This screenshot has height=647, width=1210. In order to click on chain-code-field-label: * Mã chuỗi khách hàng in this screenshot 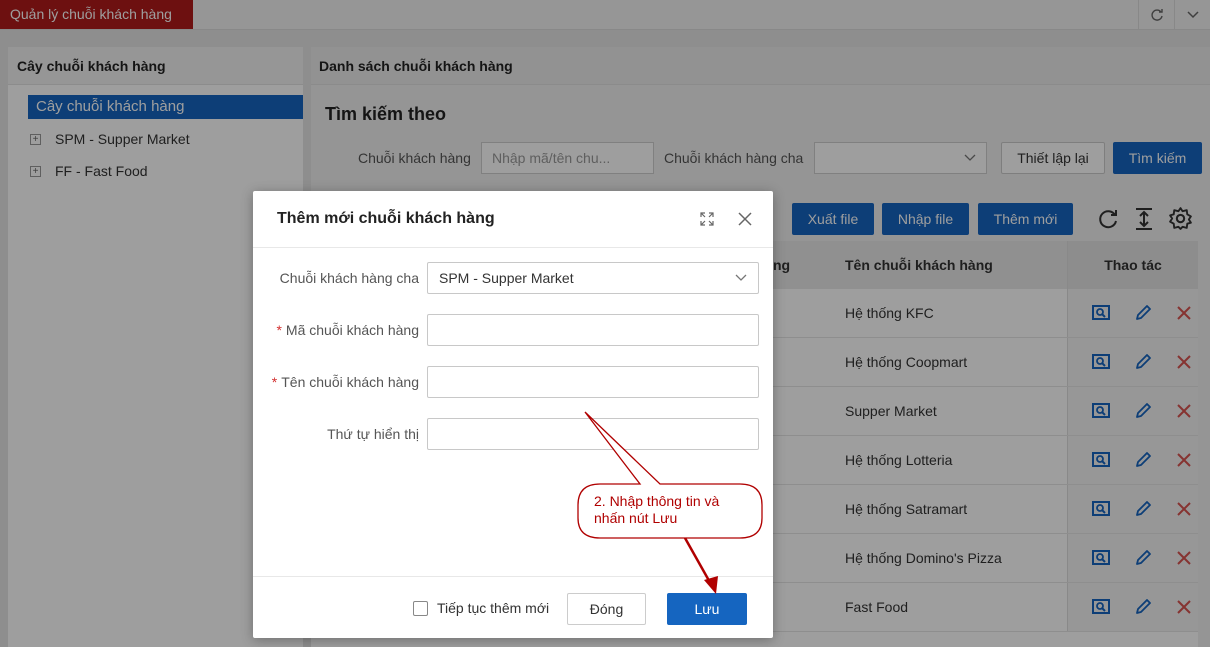, I will do `click(347, 330)`.